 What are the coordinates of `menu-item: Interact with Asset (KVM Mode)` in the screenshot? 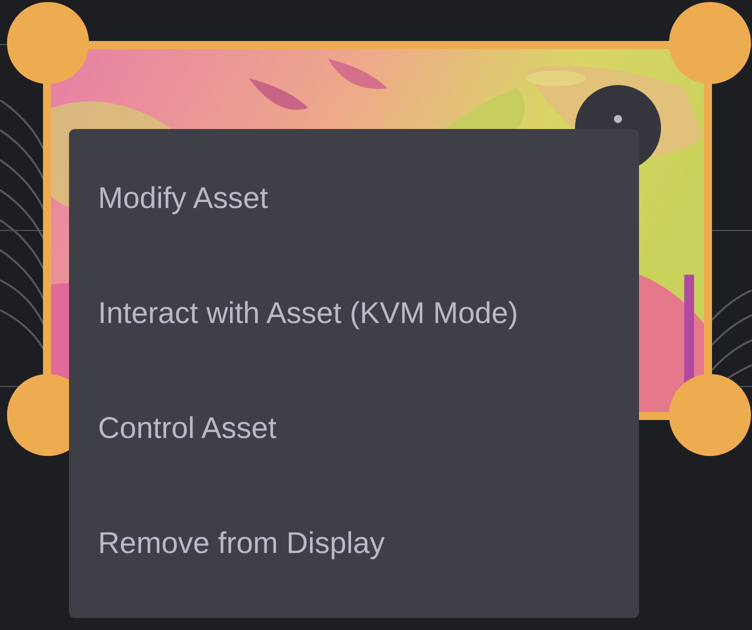 It's located at (354, 313).